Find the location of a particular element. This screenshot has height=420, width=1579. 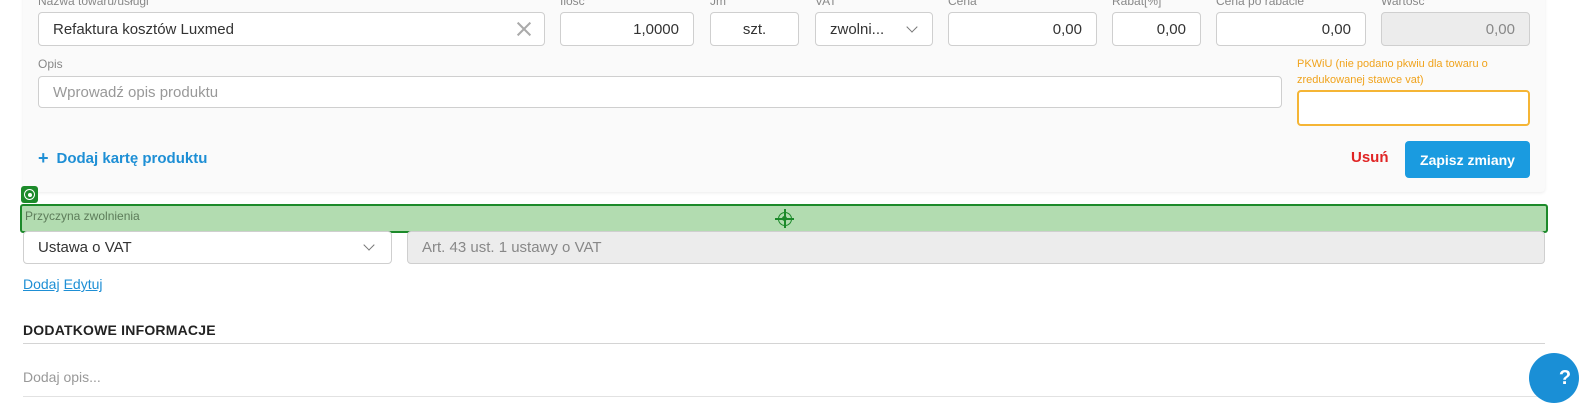

product-name-value: Refaktura kosztów Luxmed is located at coordinates (143, 29).